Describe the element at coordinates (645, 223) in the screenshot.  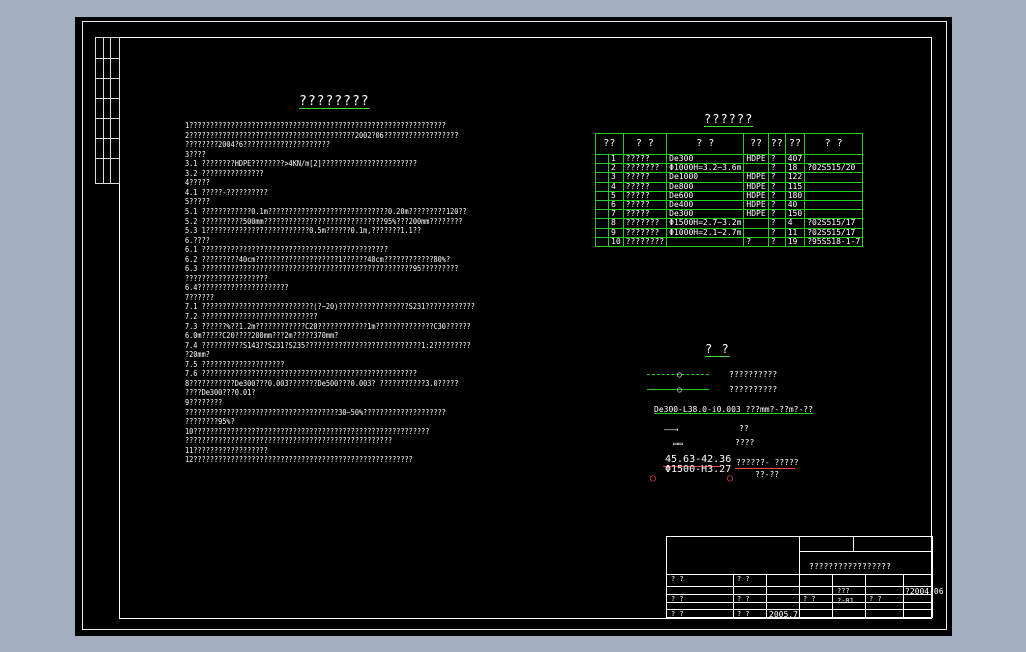
I see `table-cell: ???????` at that location.